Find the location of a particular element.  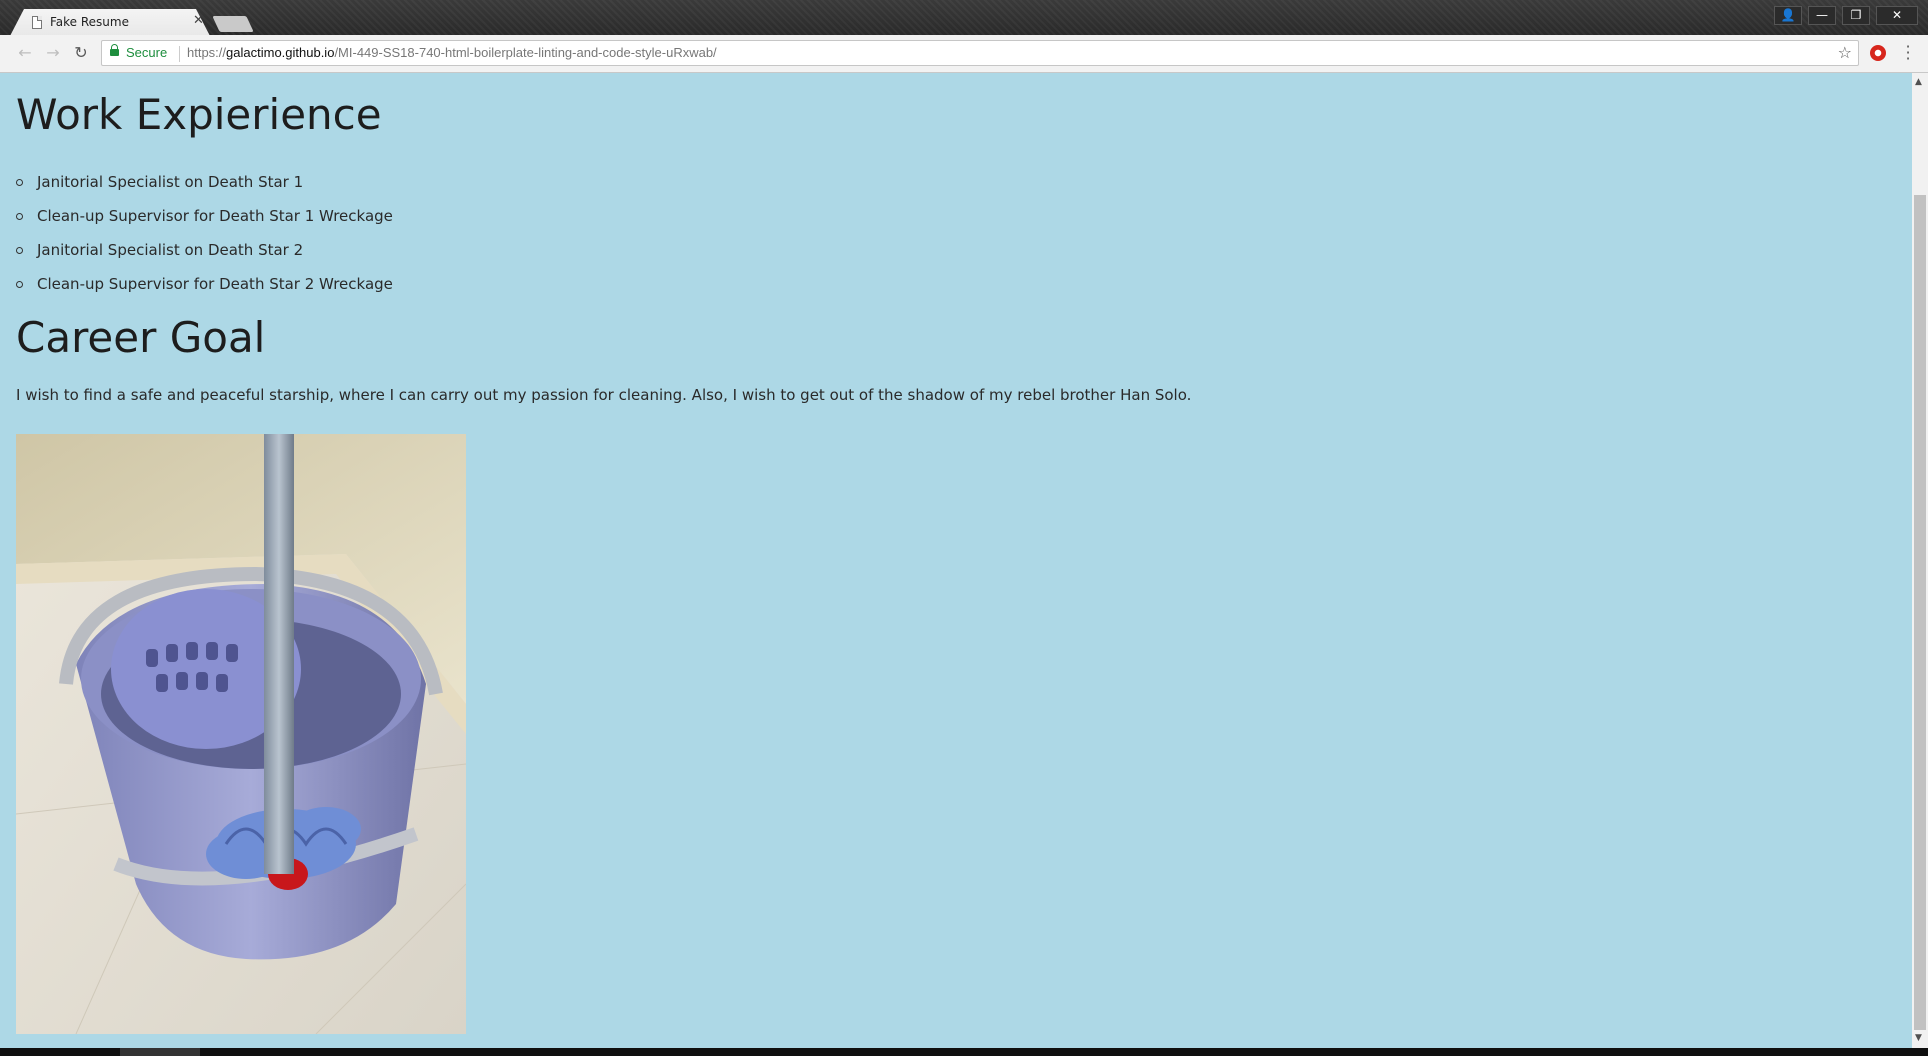

scroll-down-arrow-icon: ▼ is located at coordinates (1918, 1038).